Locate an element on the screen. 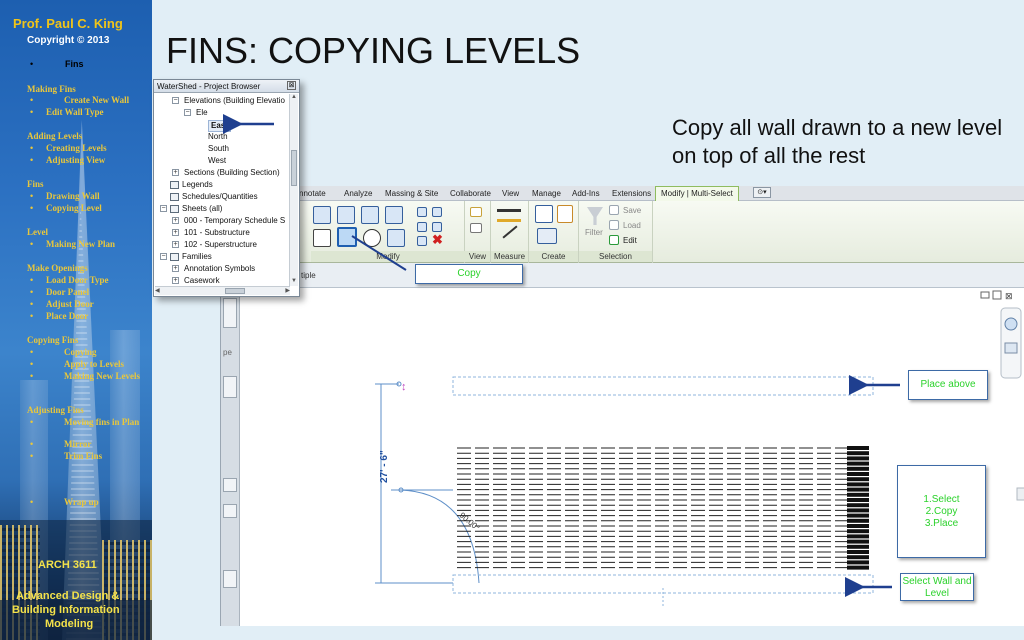 Image resolution: width=1024 pixels, height=640 pixels. tree-item: 000 - Temporary Schedule S is located at coordinates (234, 221).